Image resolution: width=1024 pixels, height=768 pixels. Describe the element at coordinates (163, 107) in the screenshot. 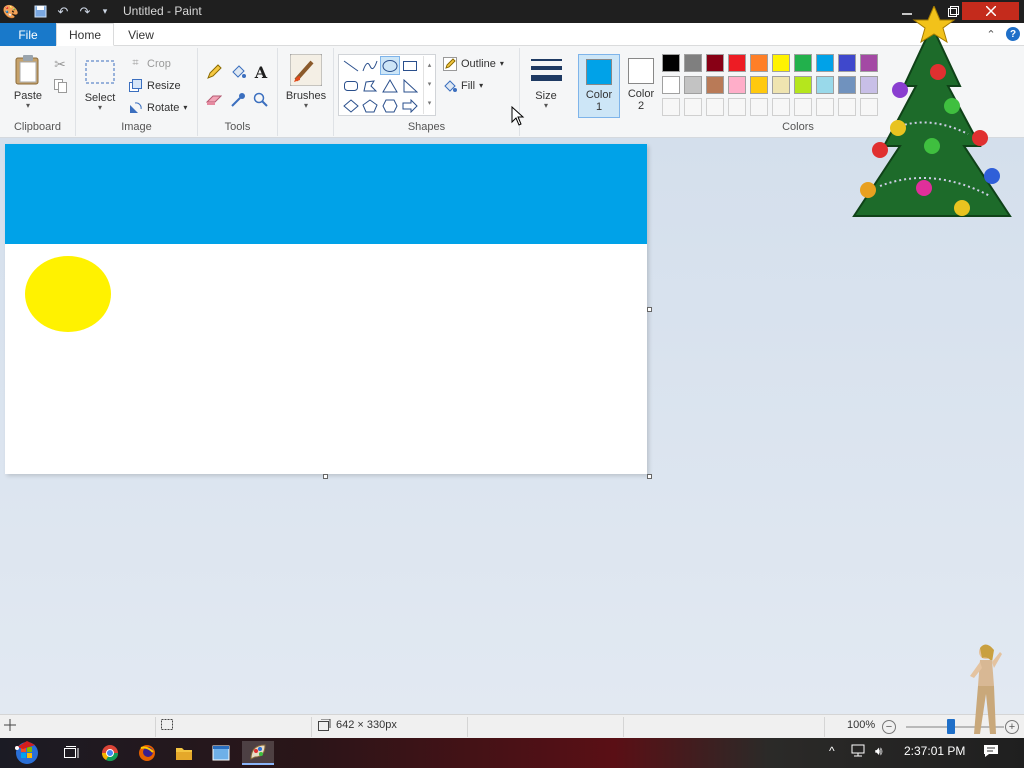

I see `rotate-label: Rotate` at that location.